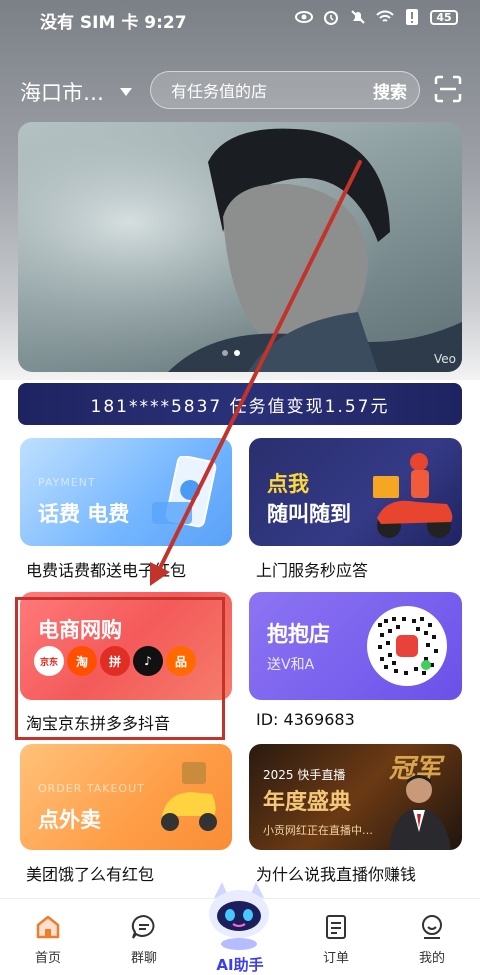 The width and height of the screenshot is (480, 975). Describe the element at coordinates (48, 927) in the screenshot. I see `home-icon` at that location.